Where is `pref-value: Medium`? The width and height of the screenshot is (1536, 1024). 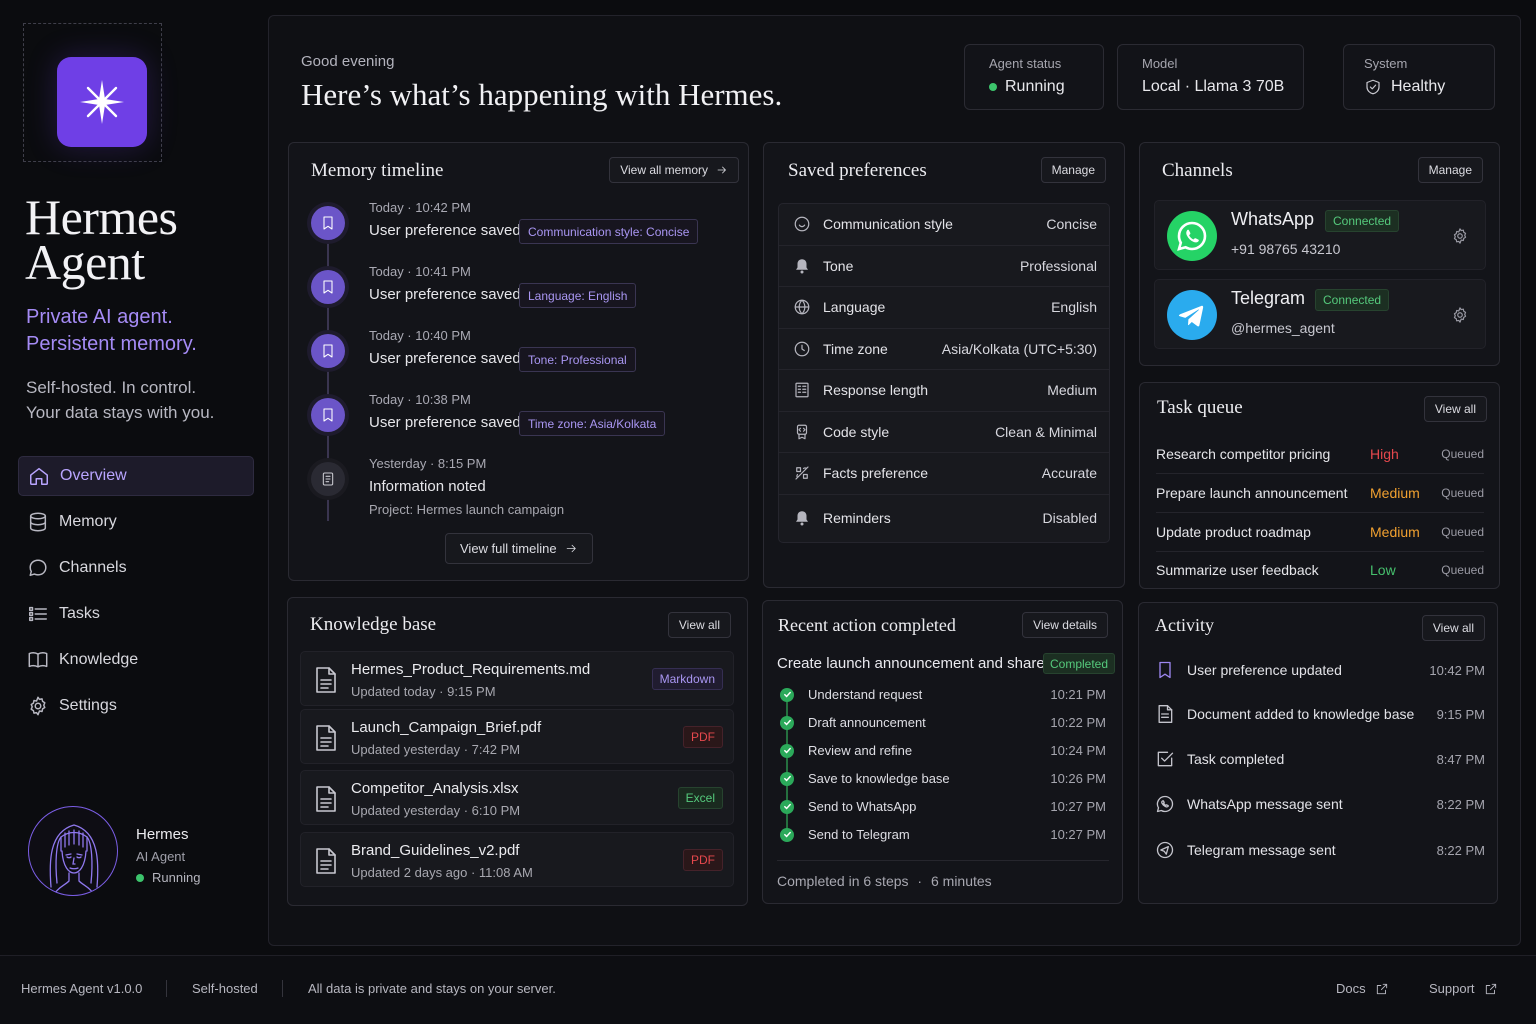
pref-value: Medium is located at coordinates (1072, 390).